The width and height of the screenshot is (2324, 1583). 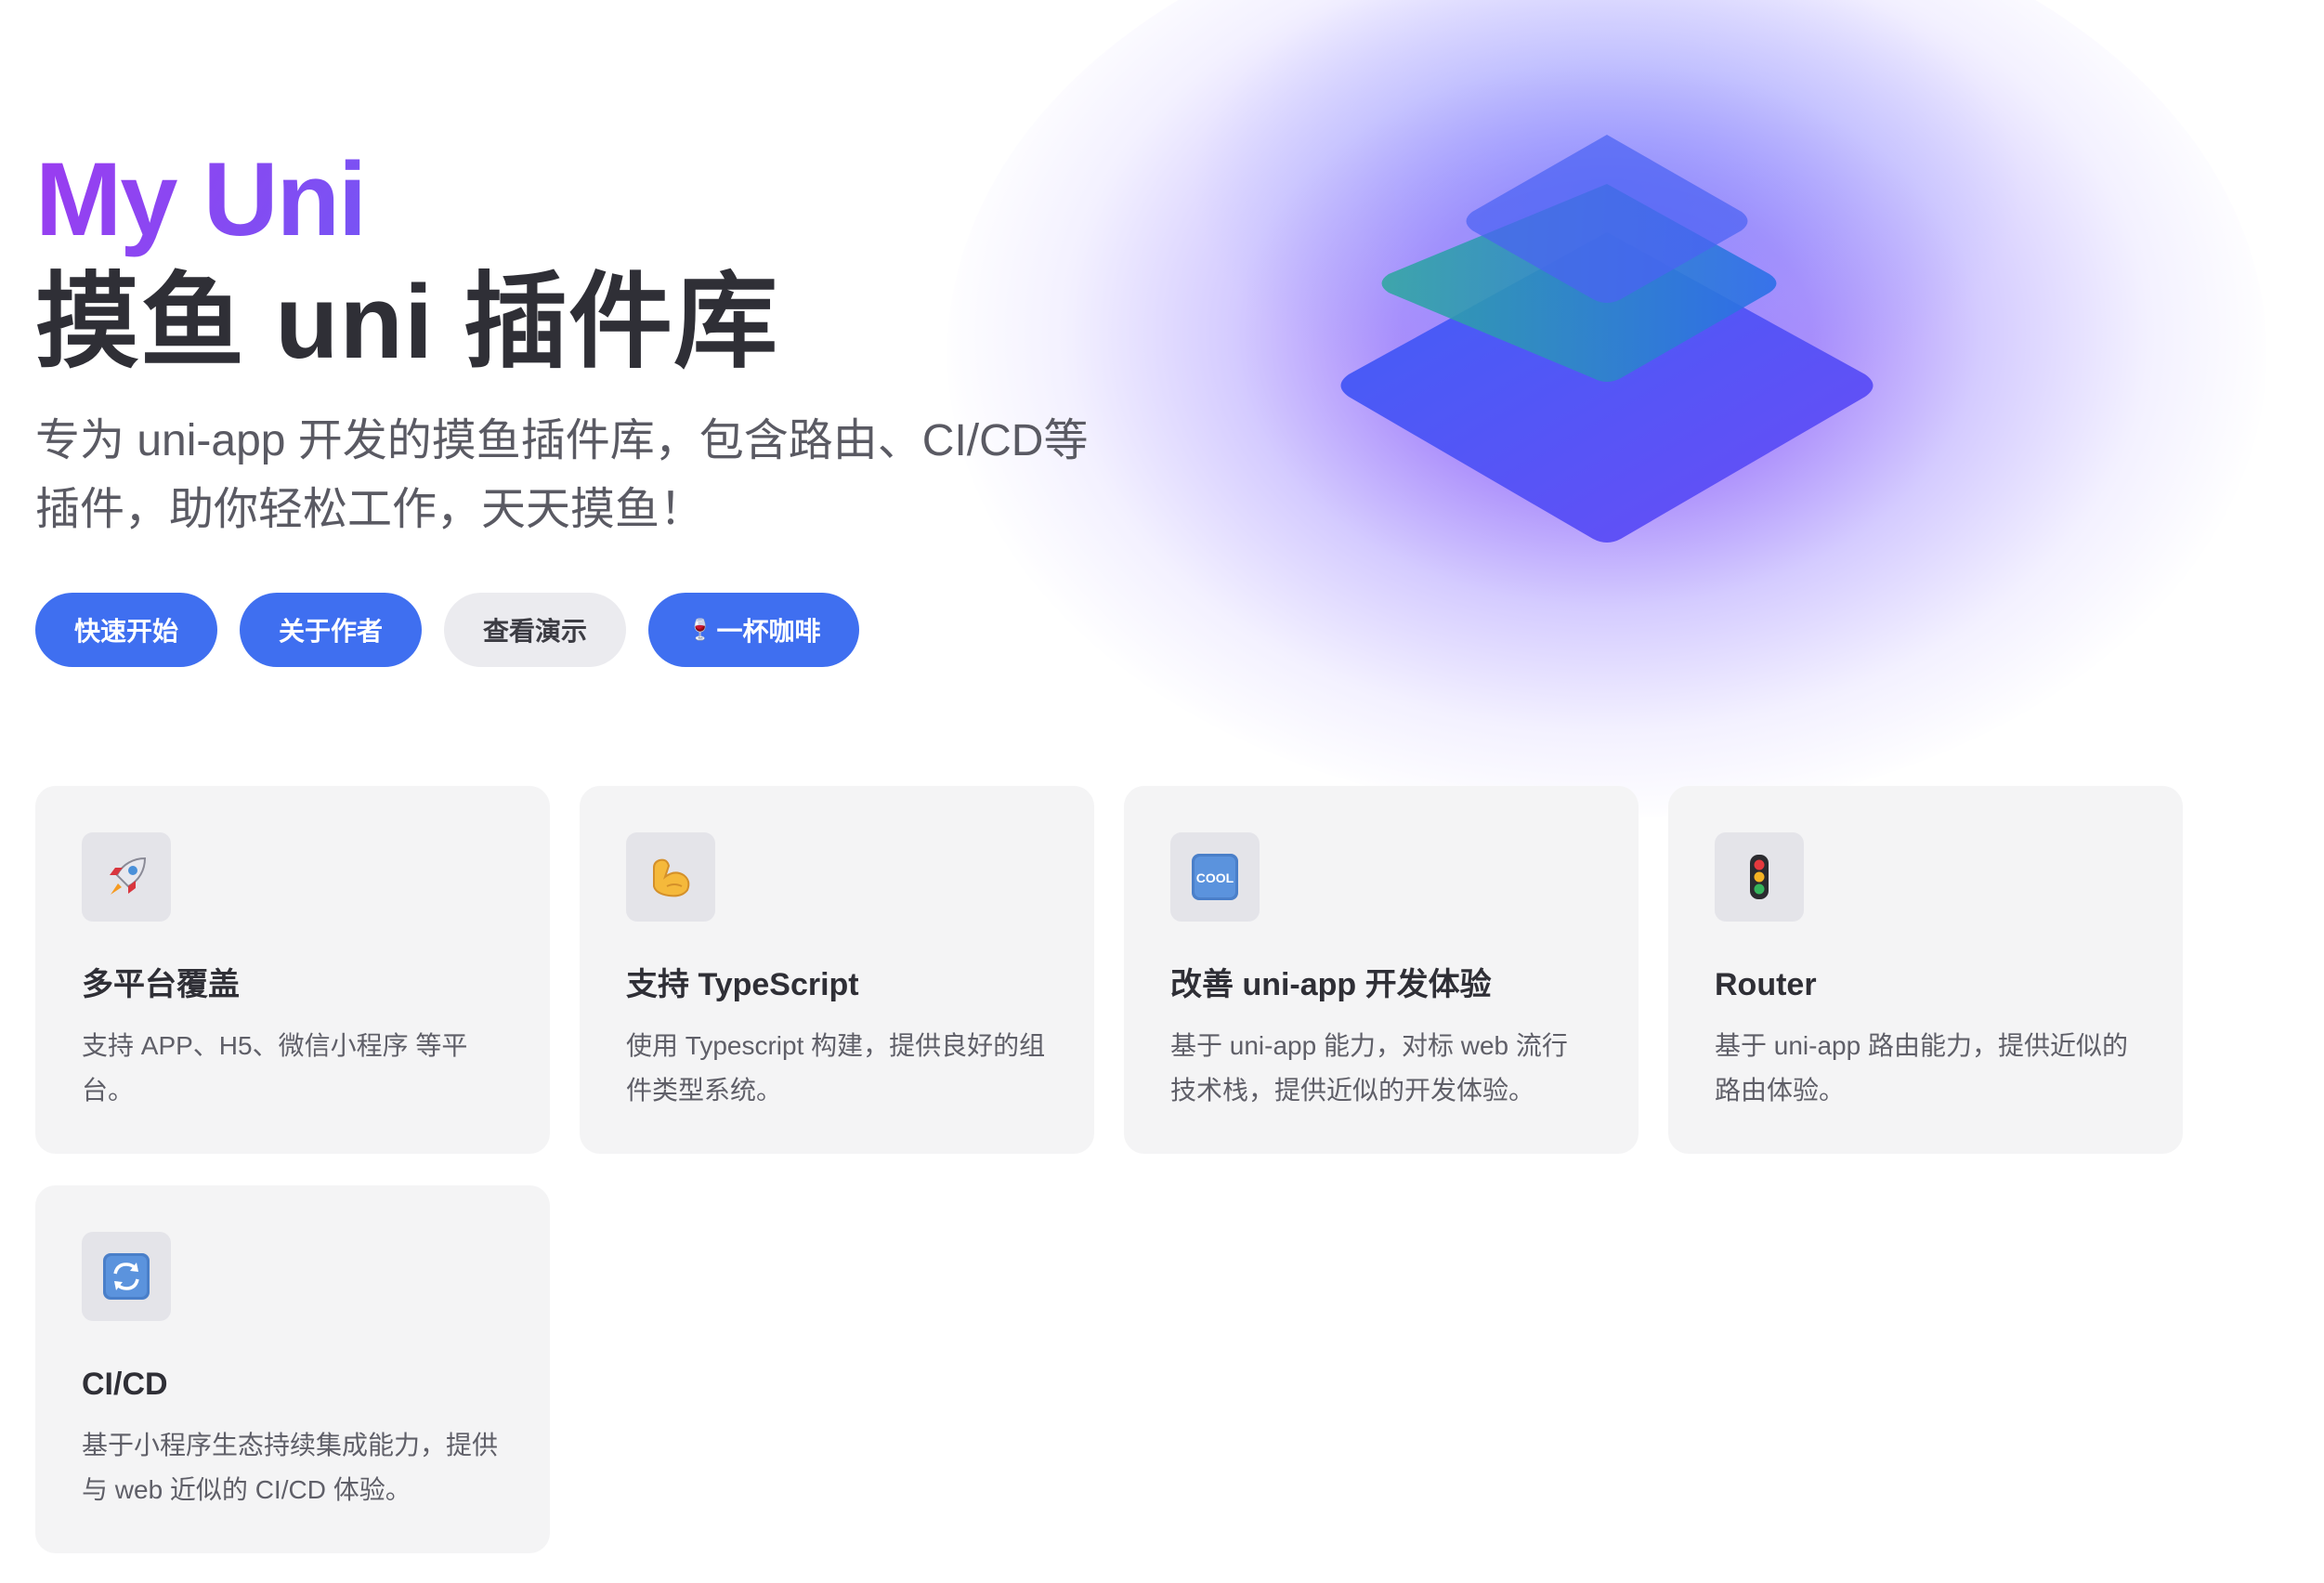 What do you see at coordinates (407, 322) in the screenshot?
I see `hero-text: 摸鱼 uni 插件库` at bounding box center [407, 322].